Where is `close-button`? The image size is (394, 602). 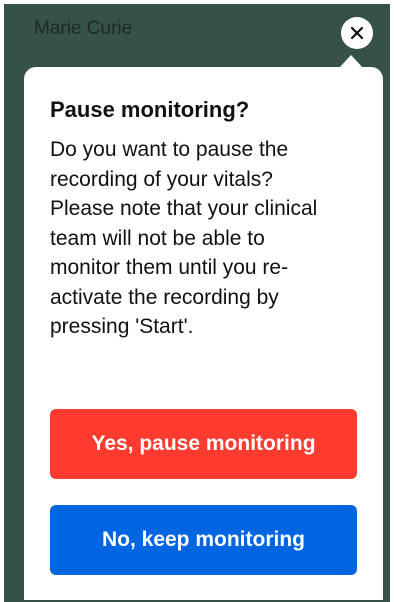
close-button is located at coordinates (357, 33).